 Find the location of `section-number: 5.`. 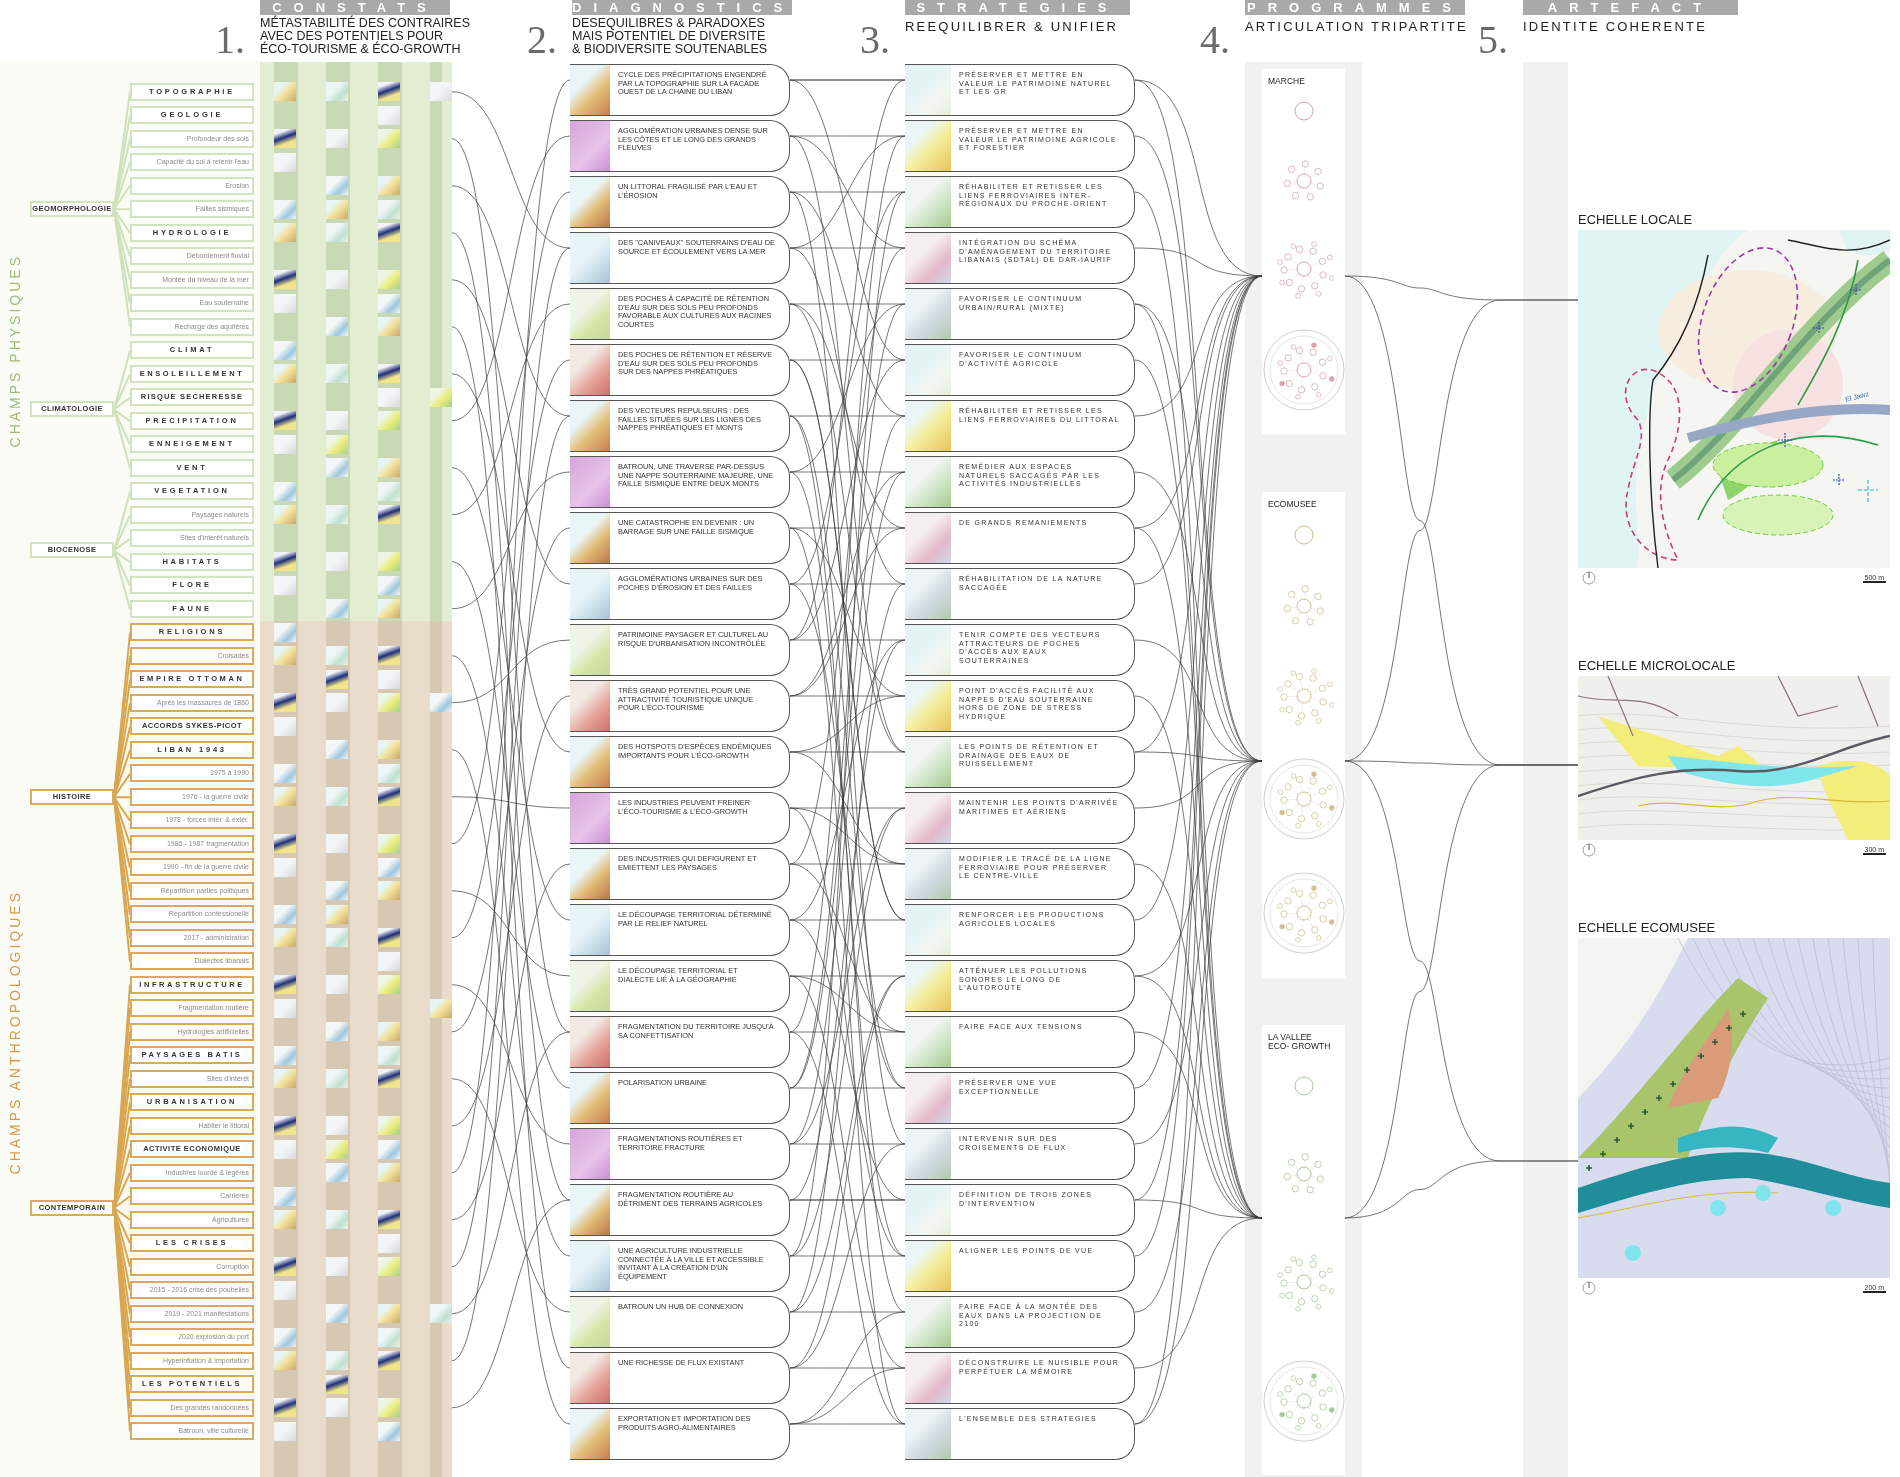

section-number: 5. is located at coordinates (1493, 41).